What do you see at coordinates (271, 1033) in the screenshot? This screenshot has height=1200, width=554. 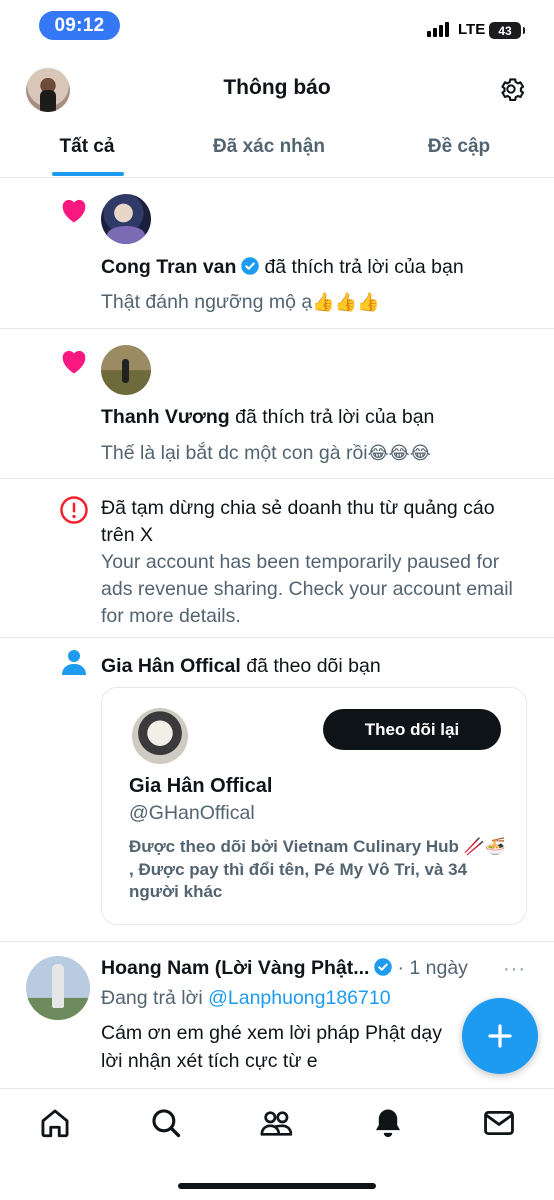 I see `reply-text-line-1: Cám ơn em ghé xem lời pháp Phật dạy` at bounding box center [271, 1033].